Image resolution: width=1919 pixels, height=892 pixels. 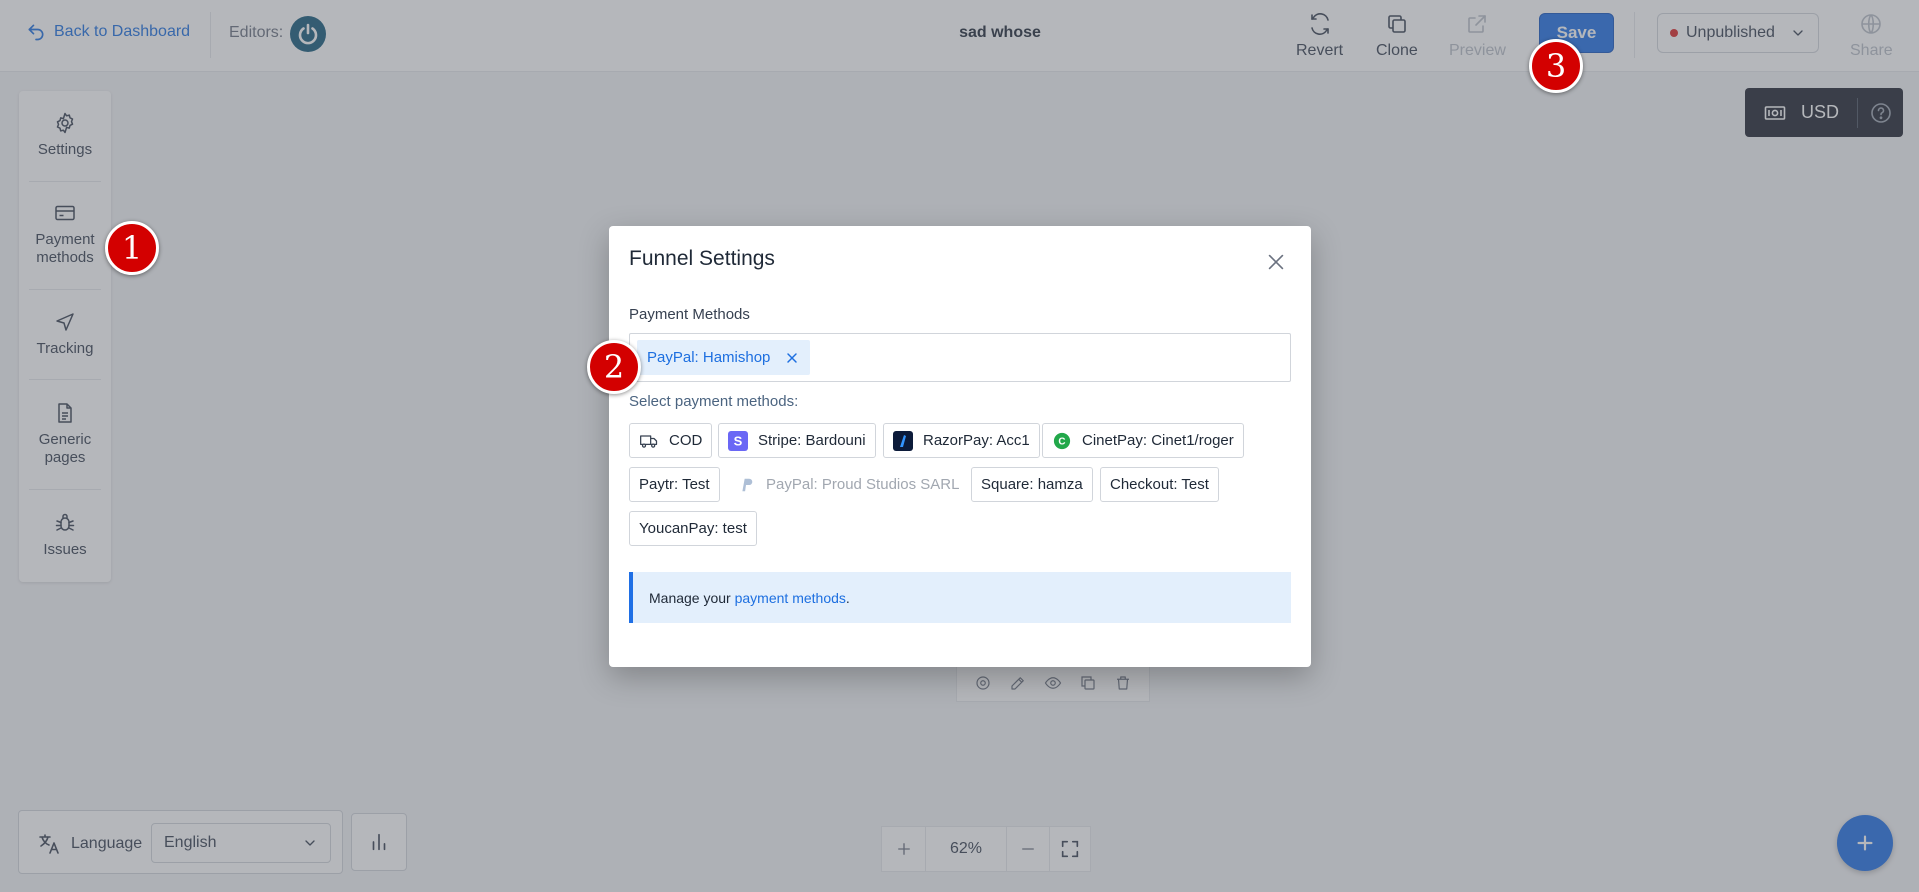 I want to click on payment-option-cinetpay: C CinetPay: Cinet1/roger, so click(x=1143, y=440).